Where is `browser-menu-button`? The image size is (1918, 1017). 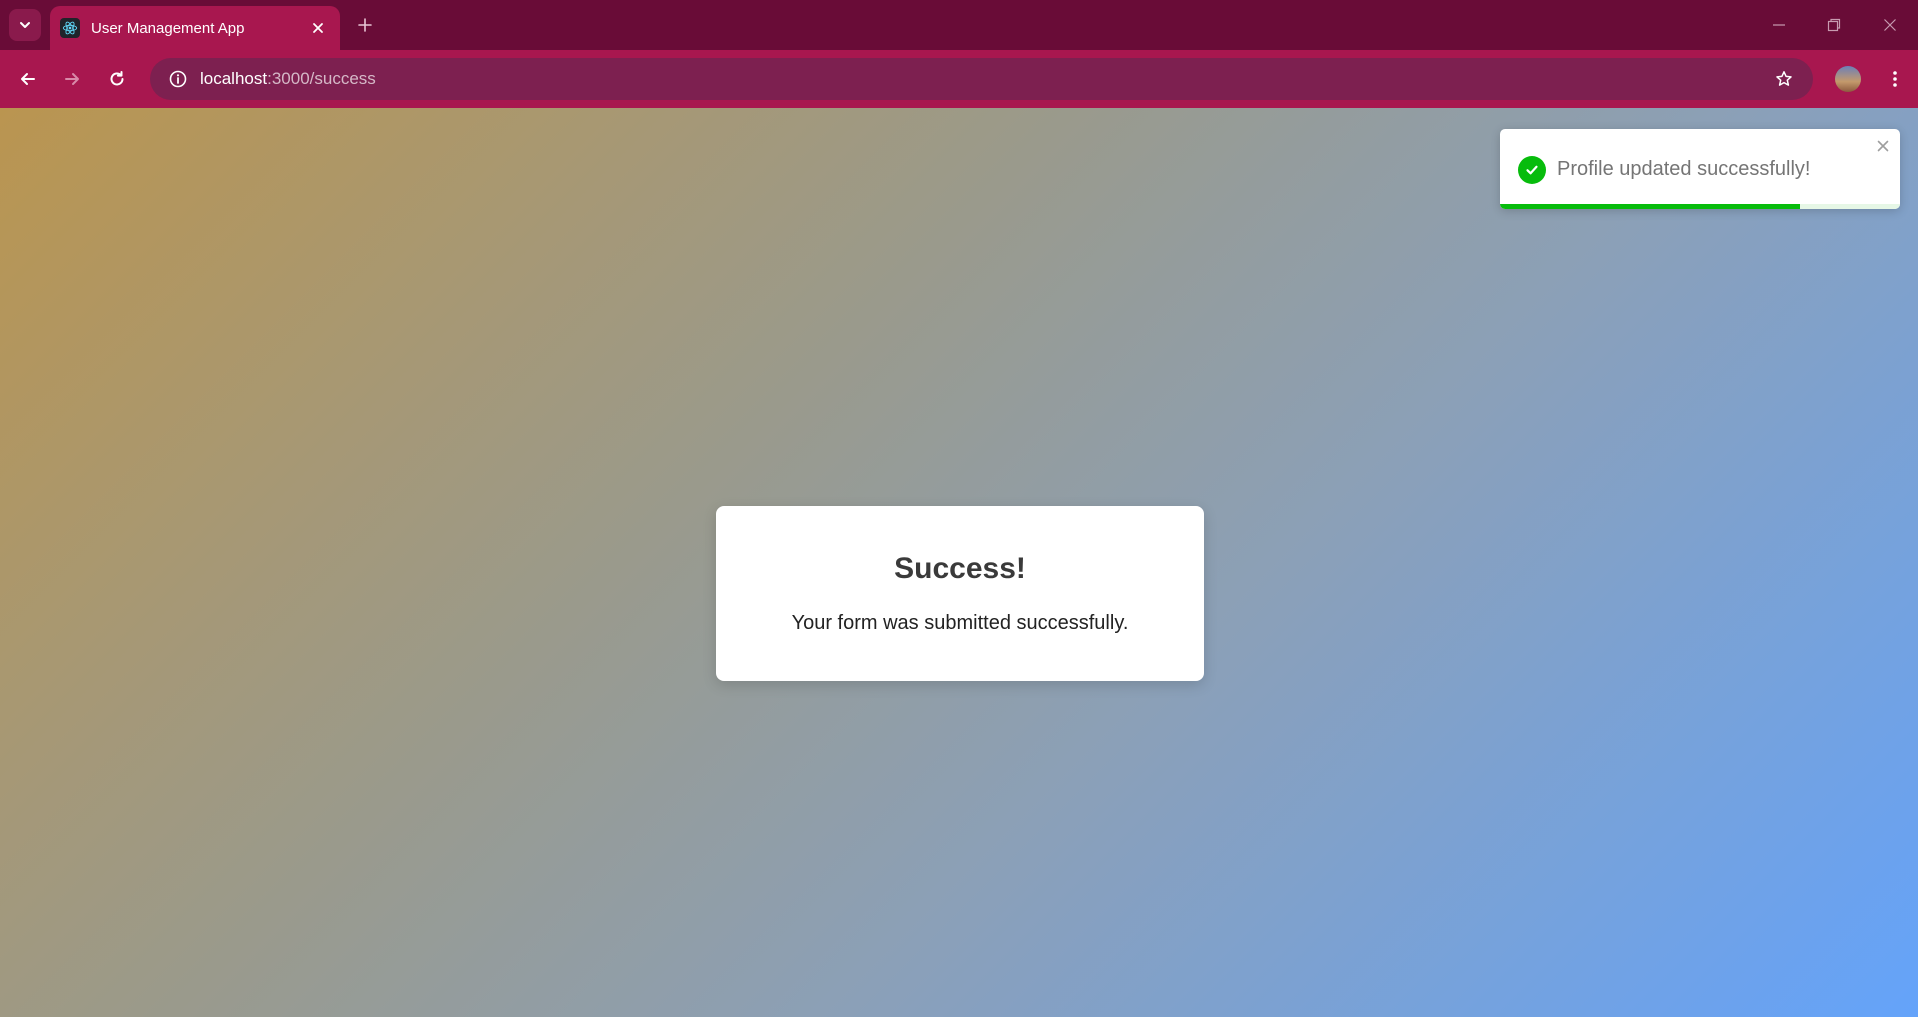 browser-menu-button is located at coordinates (1895, 79).